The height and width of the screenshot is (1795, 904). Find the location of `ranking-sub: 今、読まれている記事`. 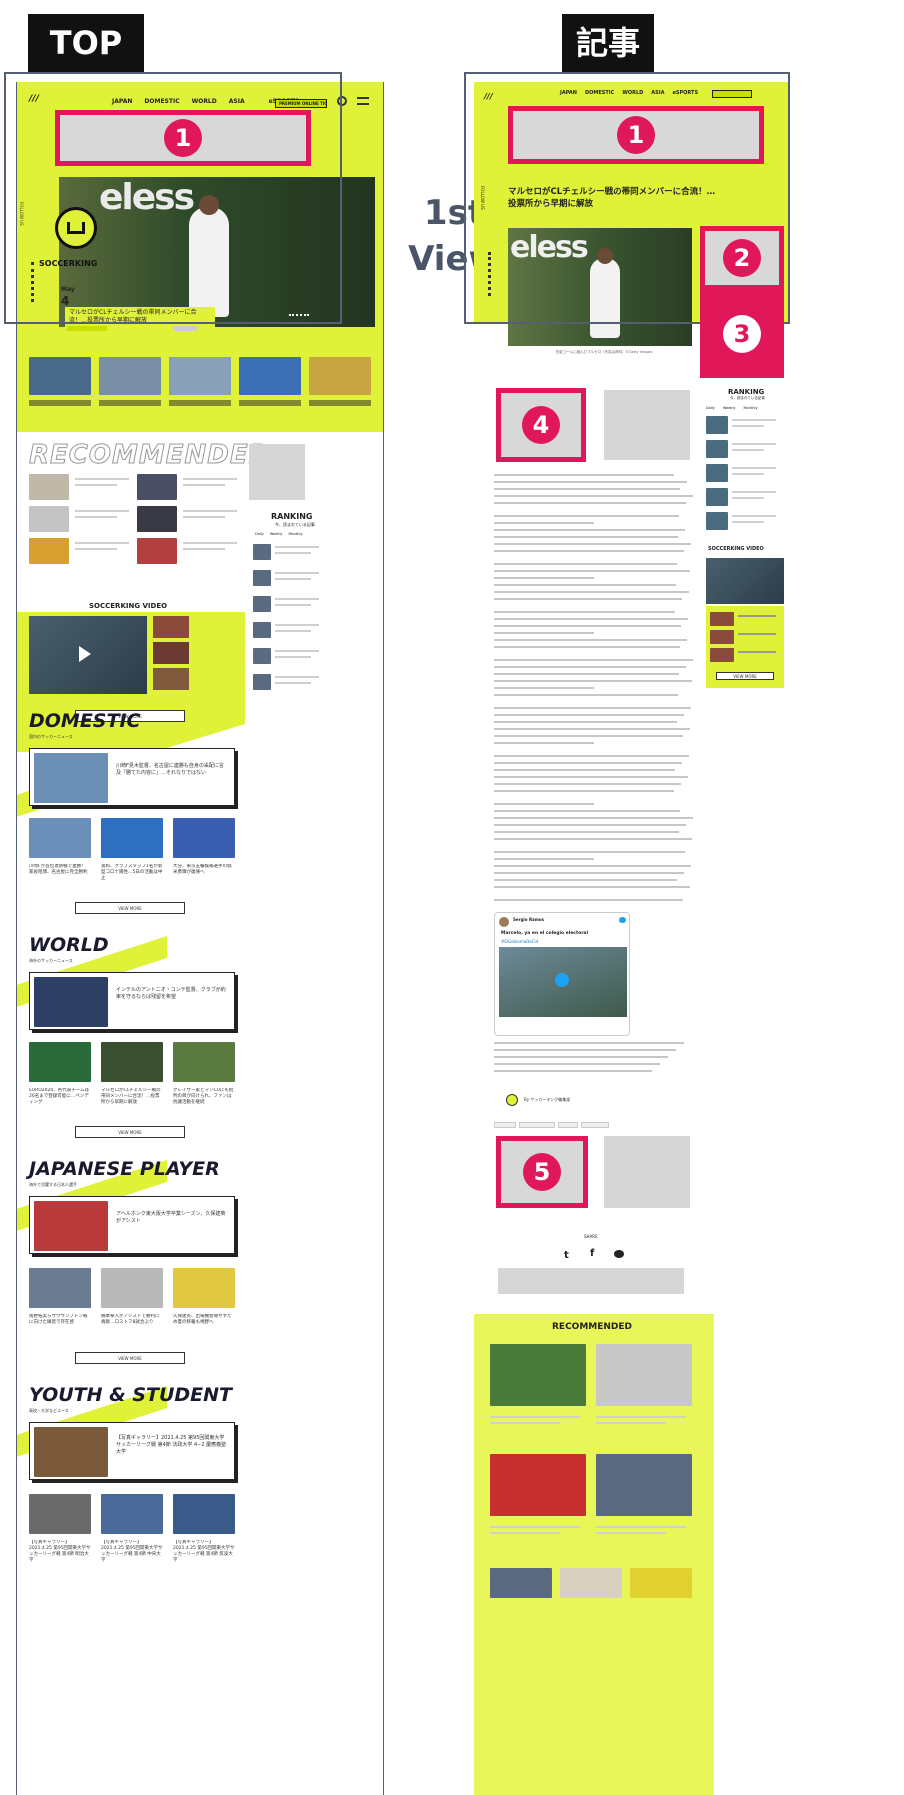

ranking-sub: 今、読まれている記事 is located at coordinates (295, 524).